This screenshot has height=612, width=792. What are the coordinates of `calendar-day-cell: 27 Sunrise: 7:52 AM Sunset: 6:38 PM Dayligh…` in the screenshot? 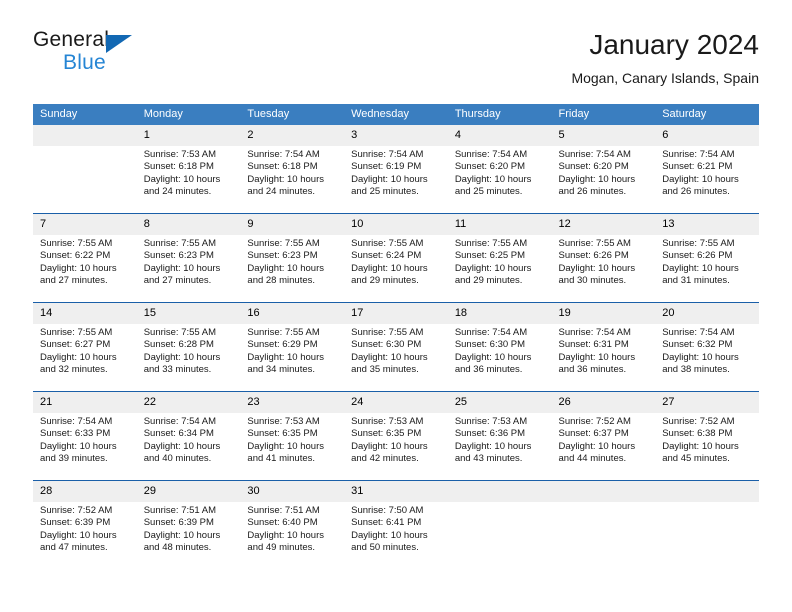 It's located at (707, 436).